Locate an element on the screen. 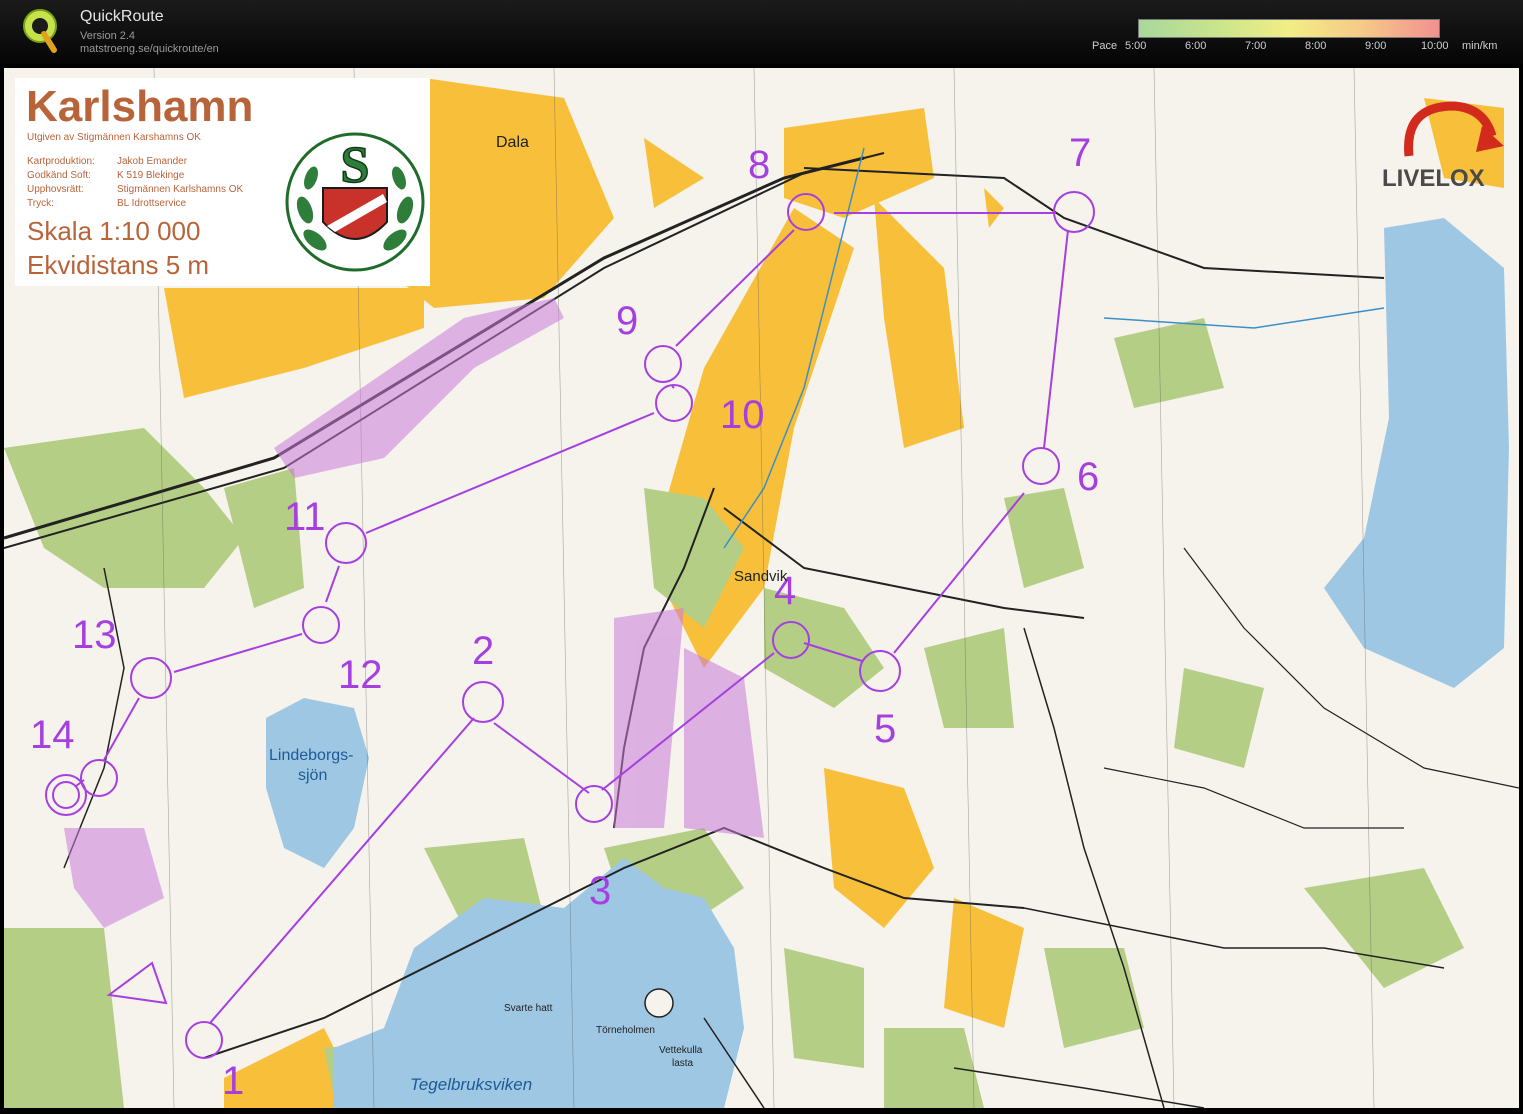 This screenshot has width=1523, height=1114. control-number-13: 13 is located at coordinates (94, 635).